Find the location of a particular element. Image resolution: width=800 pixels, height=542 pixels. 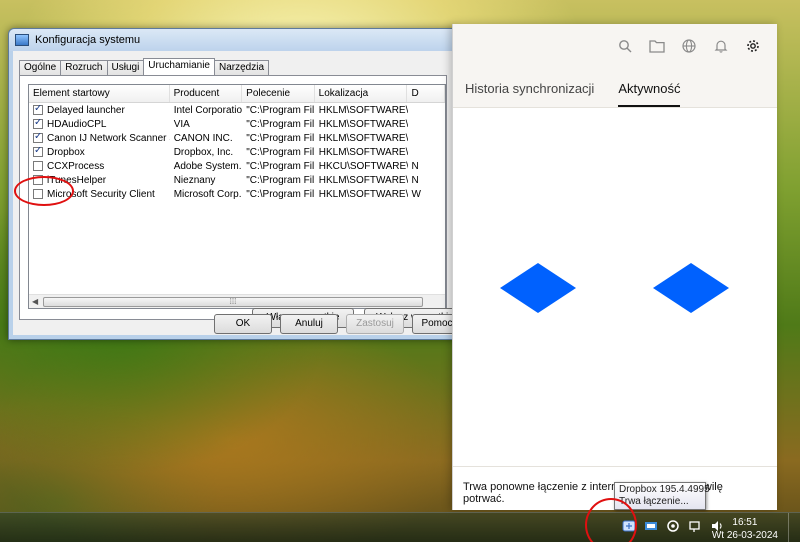

tab-activity: Aktywność is located at coordinates (649, 94).